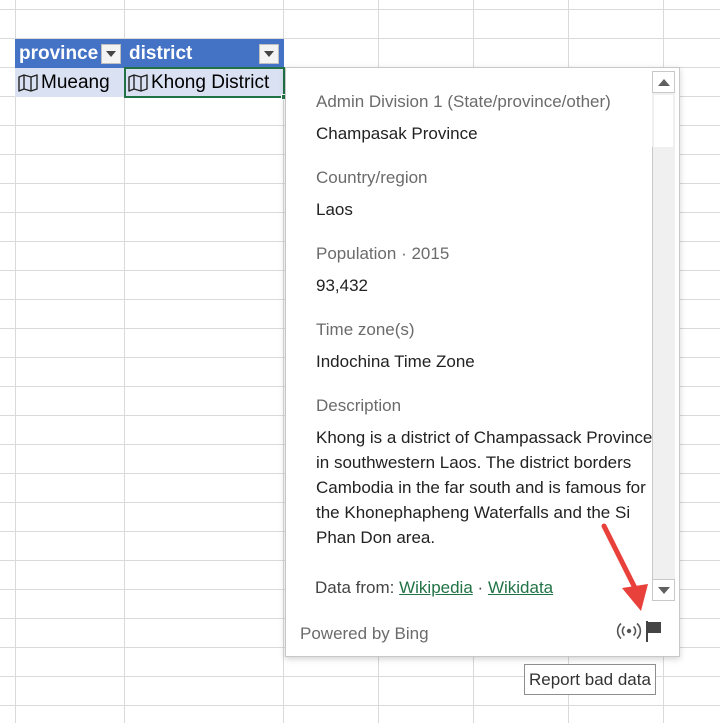  What do you see at coordinates (204, 53) in the screenshot?
I see `column-header-district: district` at bounding box center [204, 53].